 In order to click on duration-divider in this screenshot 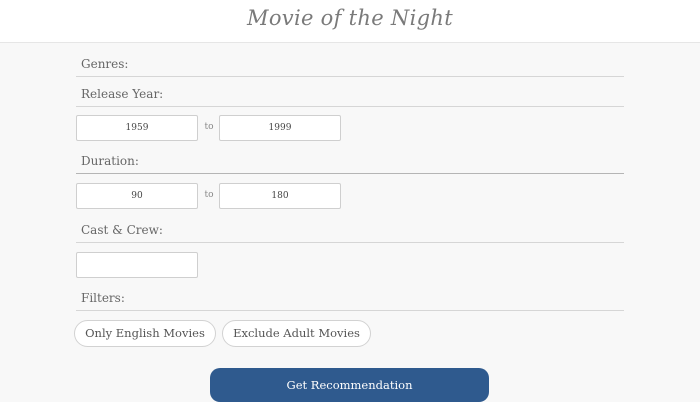, I will do `click(350, 173)`.